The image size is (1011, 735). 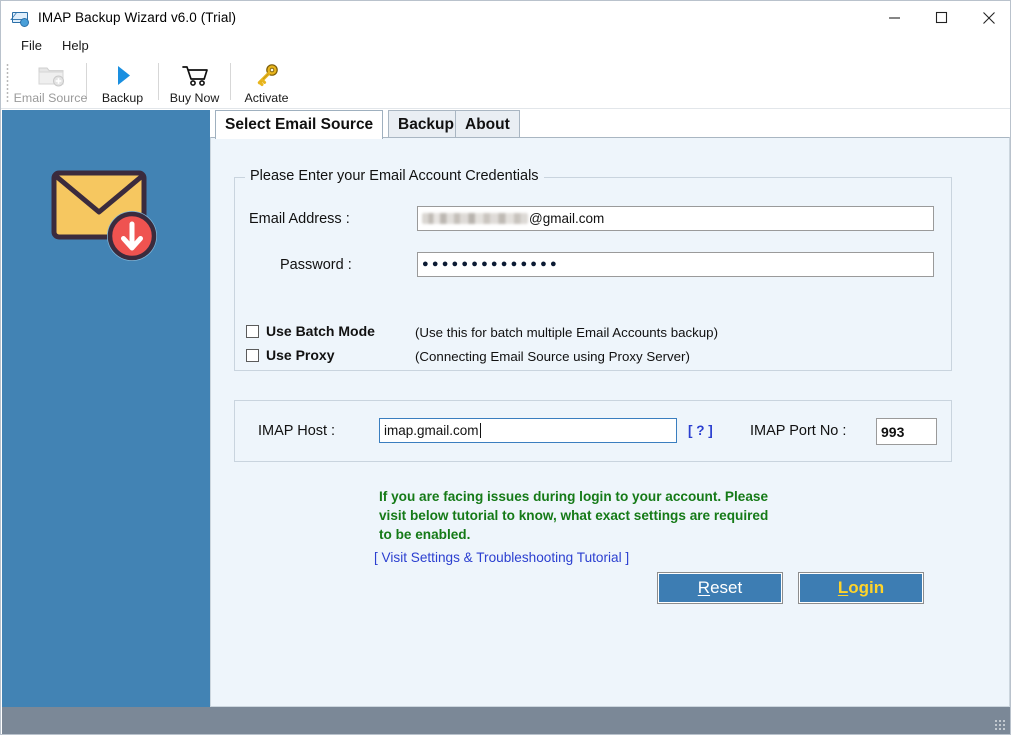 What do you see at coordinates (20, 18) in the screenshot?
I see `app-envelope-icon` at bounding box center [20, 18].